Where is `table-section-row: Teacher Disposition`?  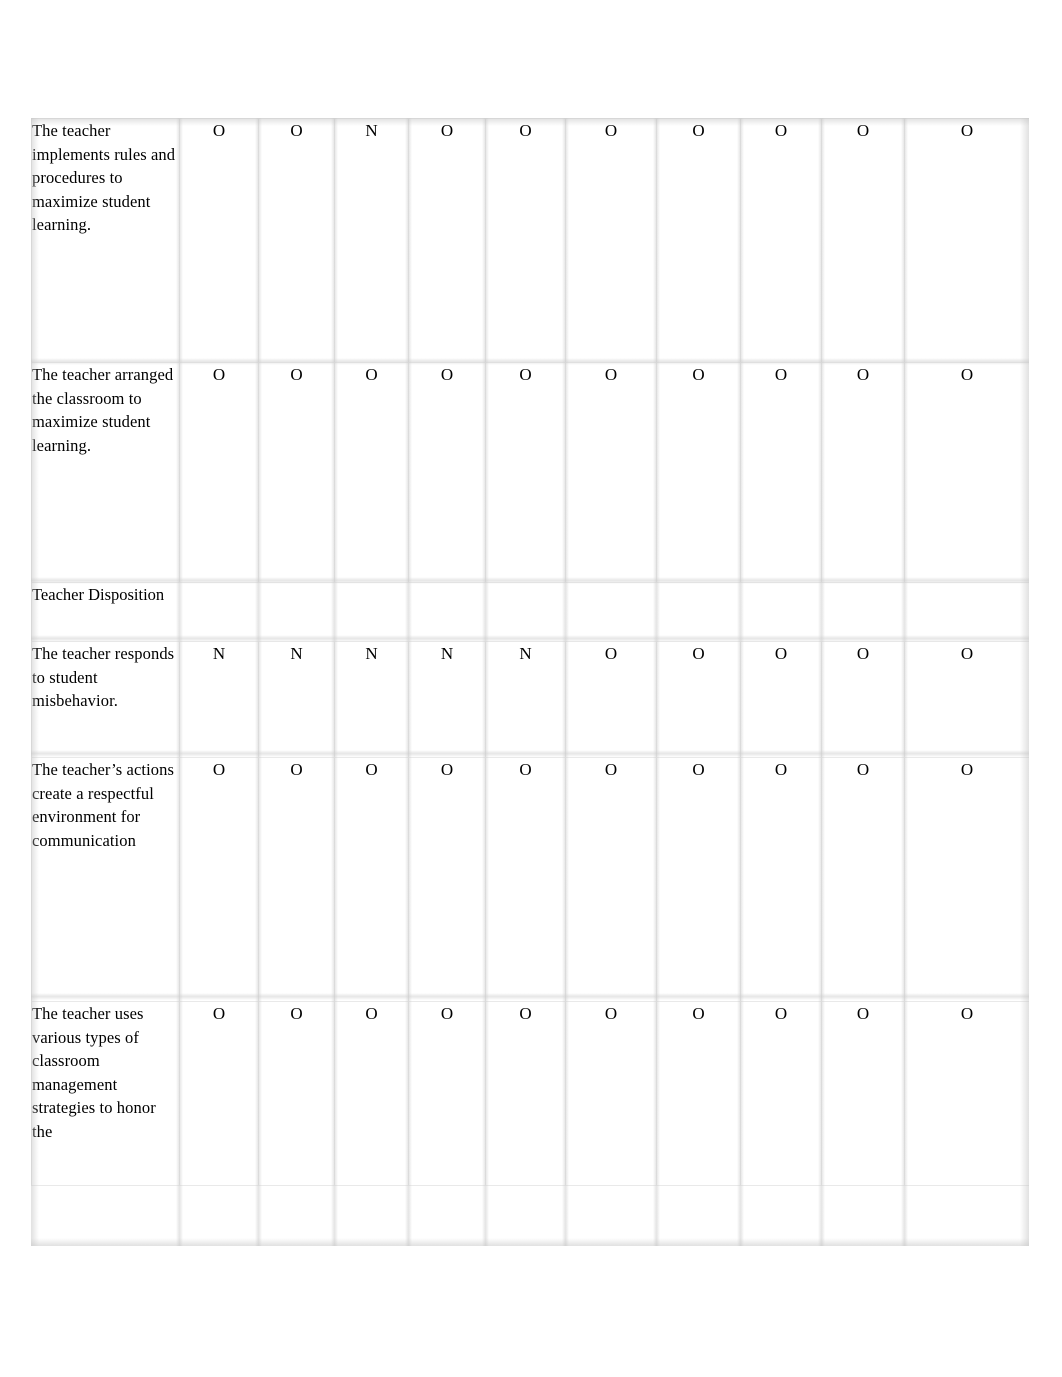 table-section-row: Teacher Disposition is located at coordinates (530, 612).